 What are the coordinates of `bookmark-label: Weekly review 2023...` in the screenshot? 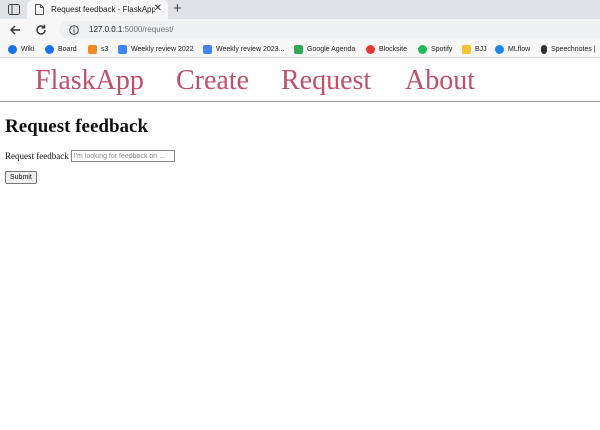 It's located at (250, 49).